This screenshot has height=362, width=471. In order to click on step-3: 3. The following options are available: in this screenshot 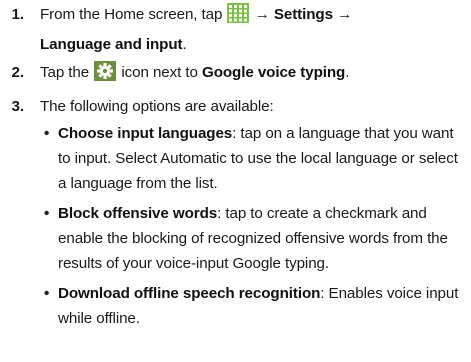, I will do `click(235, 107)`.